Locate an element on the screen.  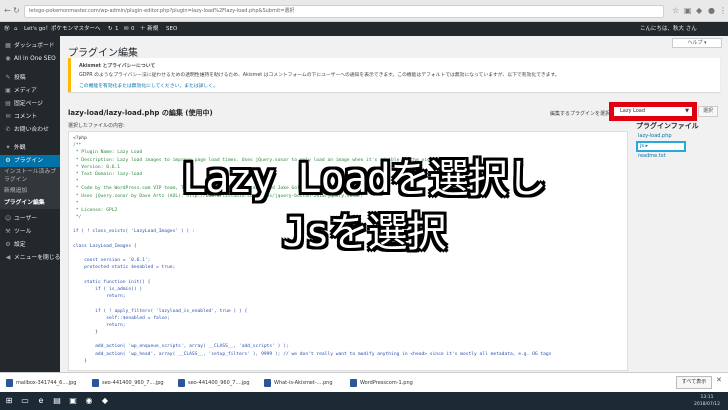
show-all-downloads-button: すべて表示 is located at coordinates (694, 382).